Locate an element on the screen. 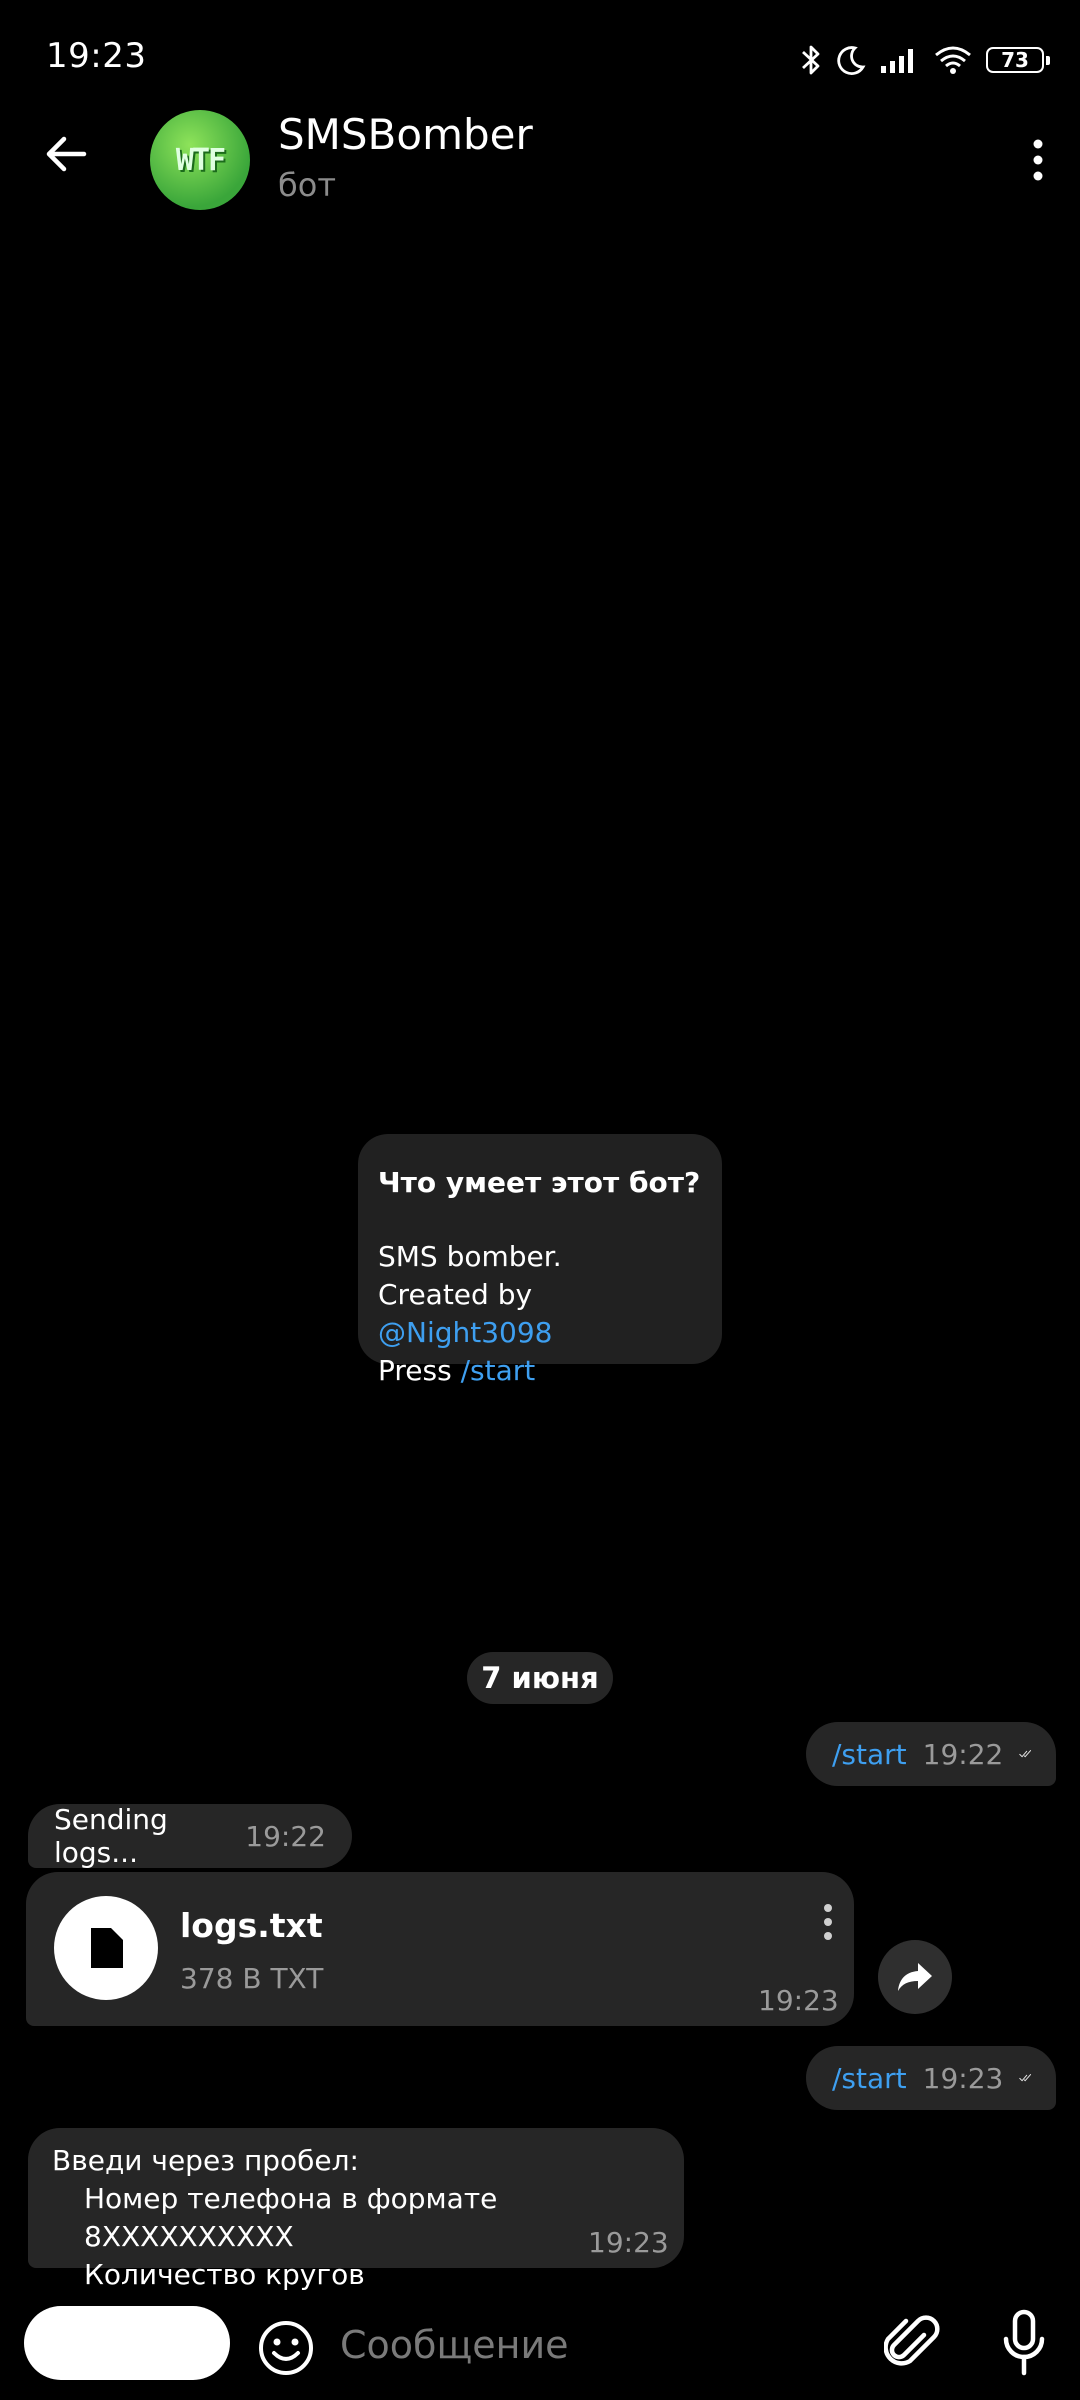 This screenshot has width=1080, height=2400. intro-line-3-prefix: Press is located at coordinates (419, 1370).